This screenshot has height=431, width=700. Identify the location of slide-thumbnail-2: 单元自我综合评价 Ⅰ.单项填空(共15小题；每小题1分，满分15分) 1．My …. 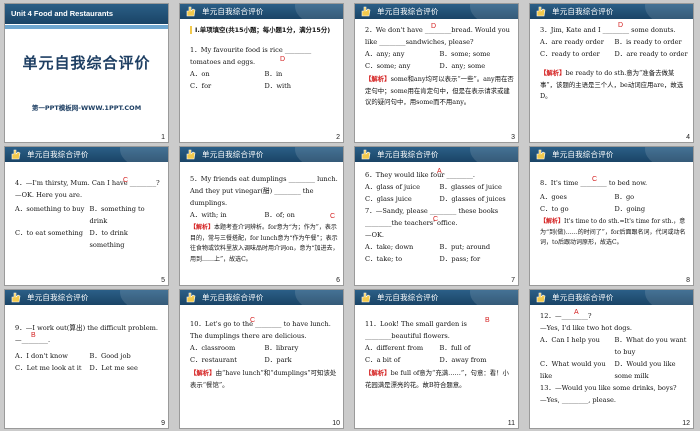
(261, 73).